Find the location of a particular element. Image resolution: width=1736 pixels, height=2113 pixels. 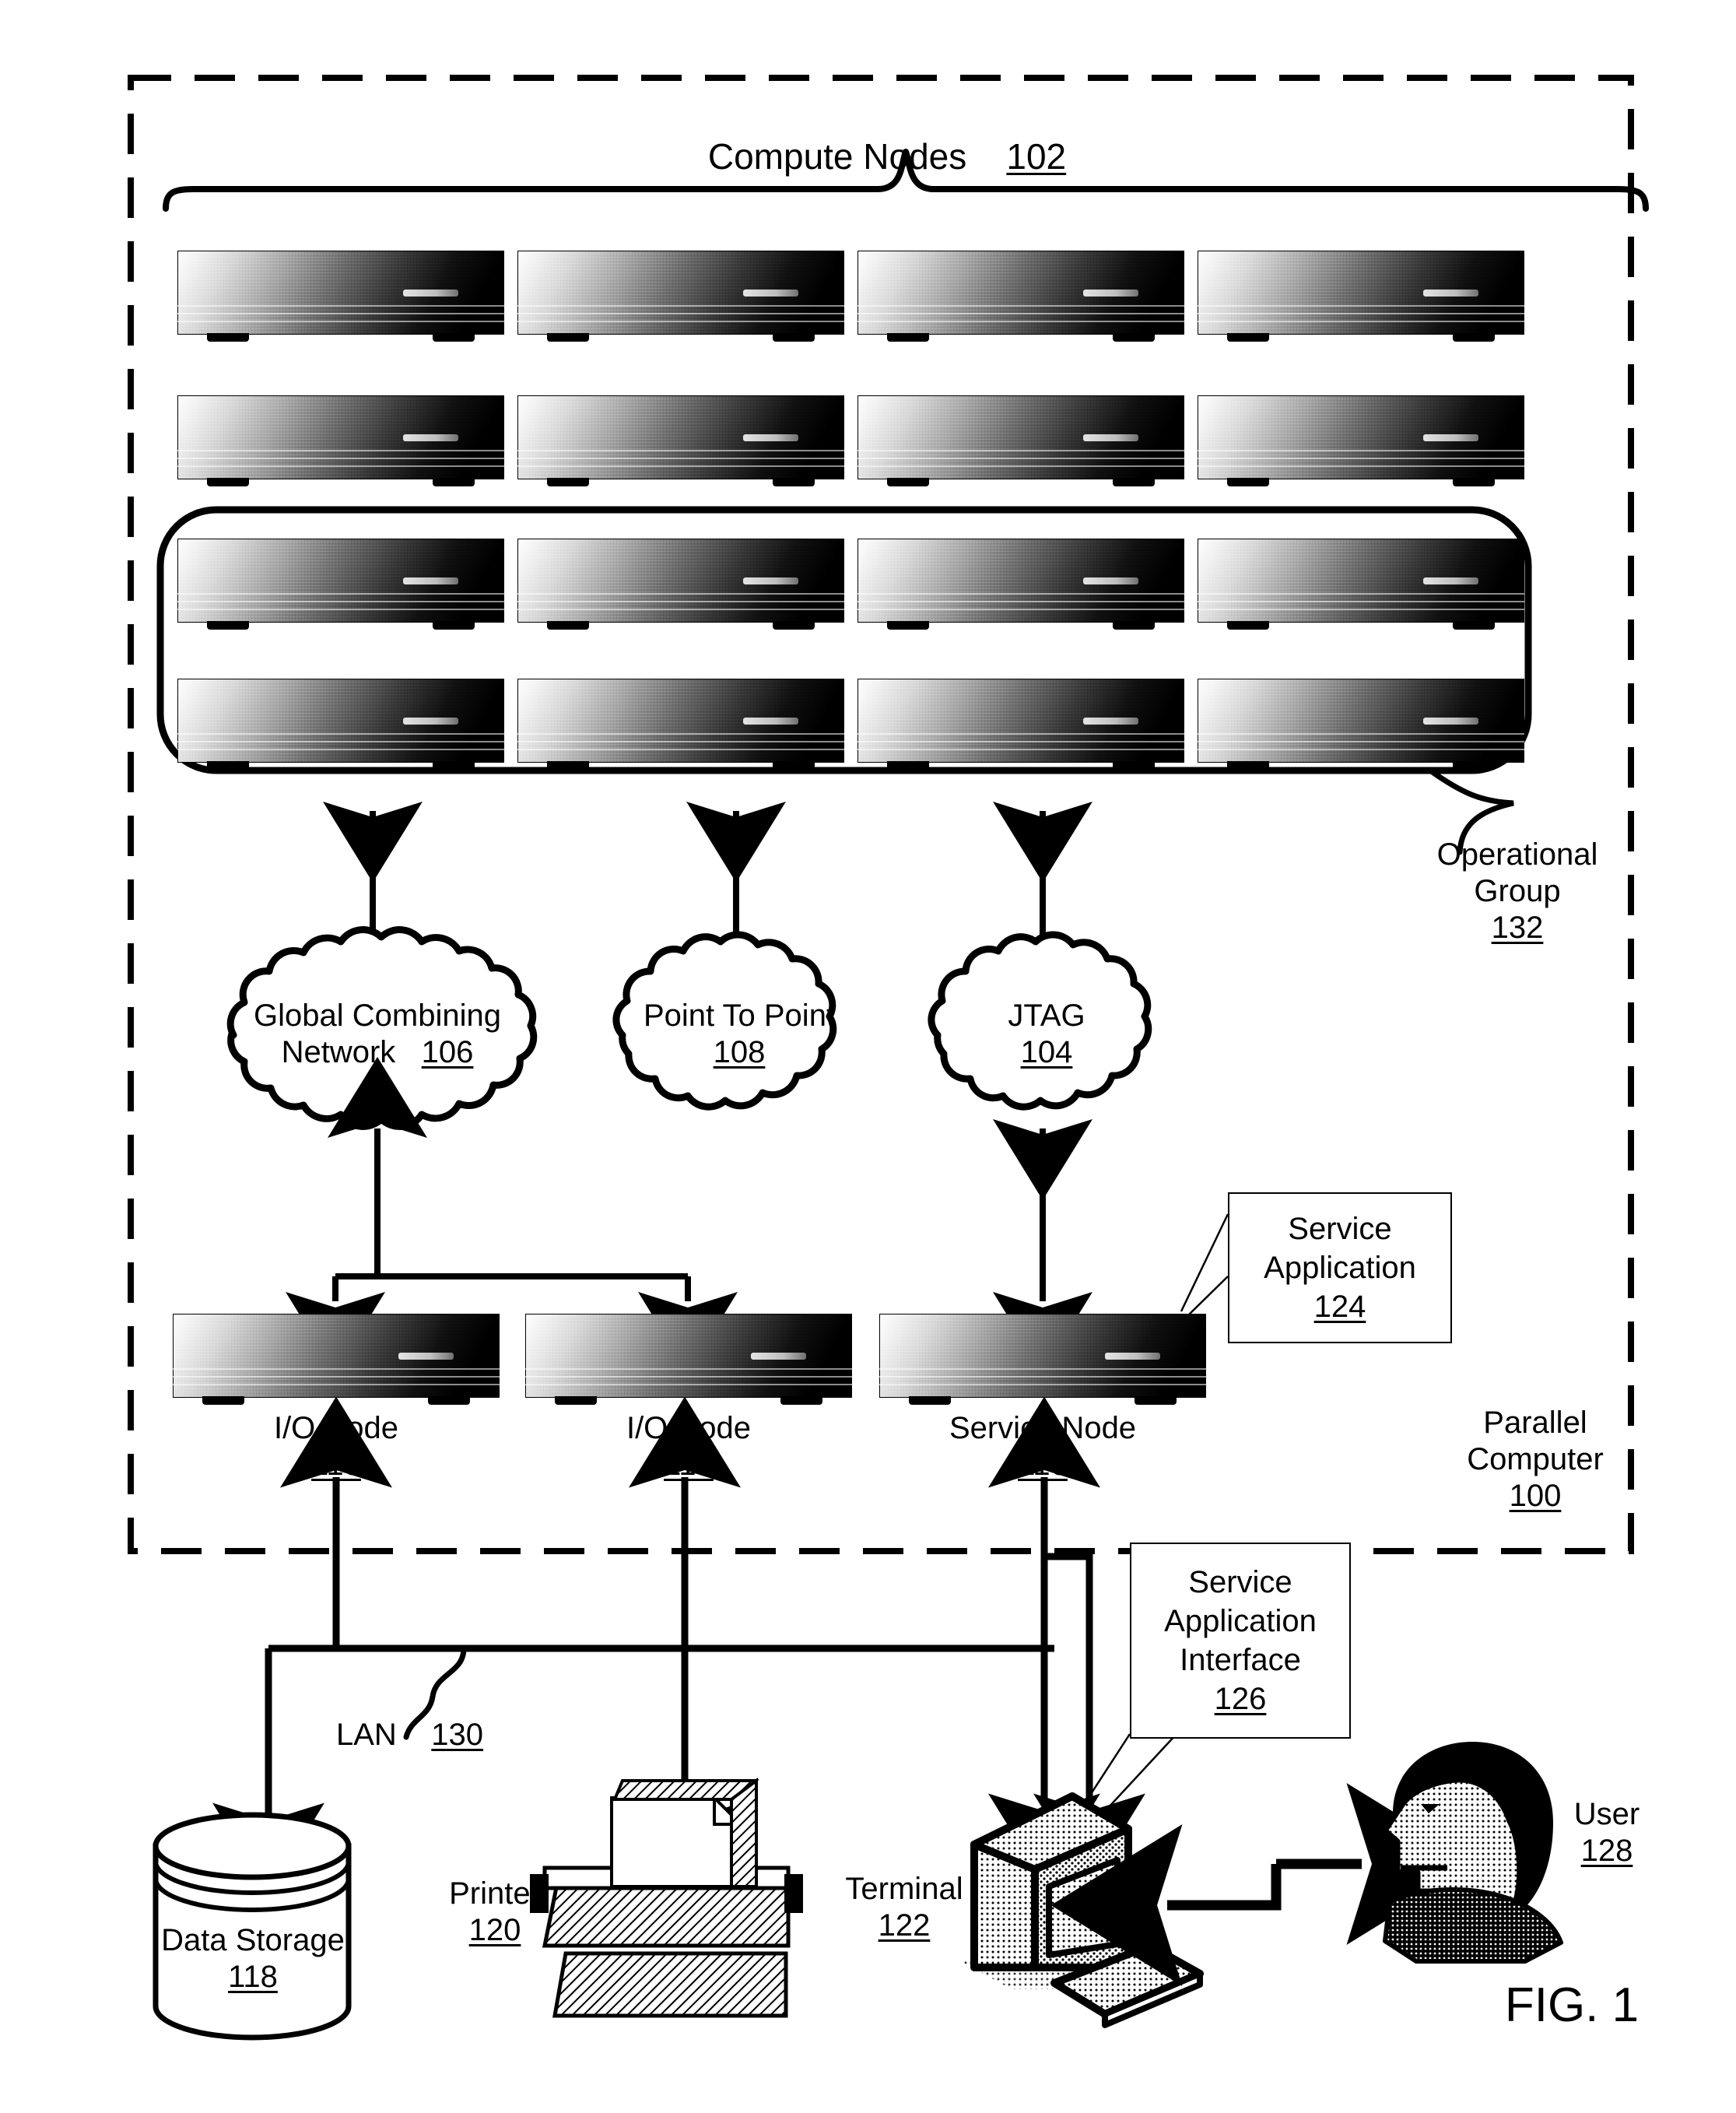

figure-caption: FIG. 1 is located at coordinates (1572, 2006).